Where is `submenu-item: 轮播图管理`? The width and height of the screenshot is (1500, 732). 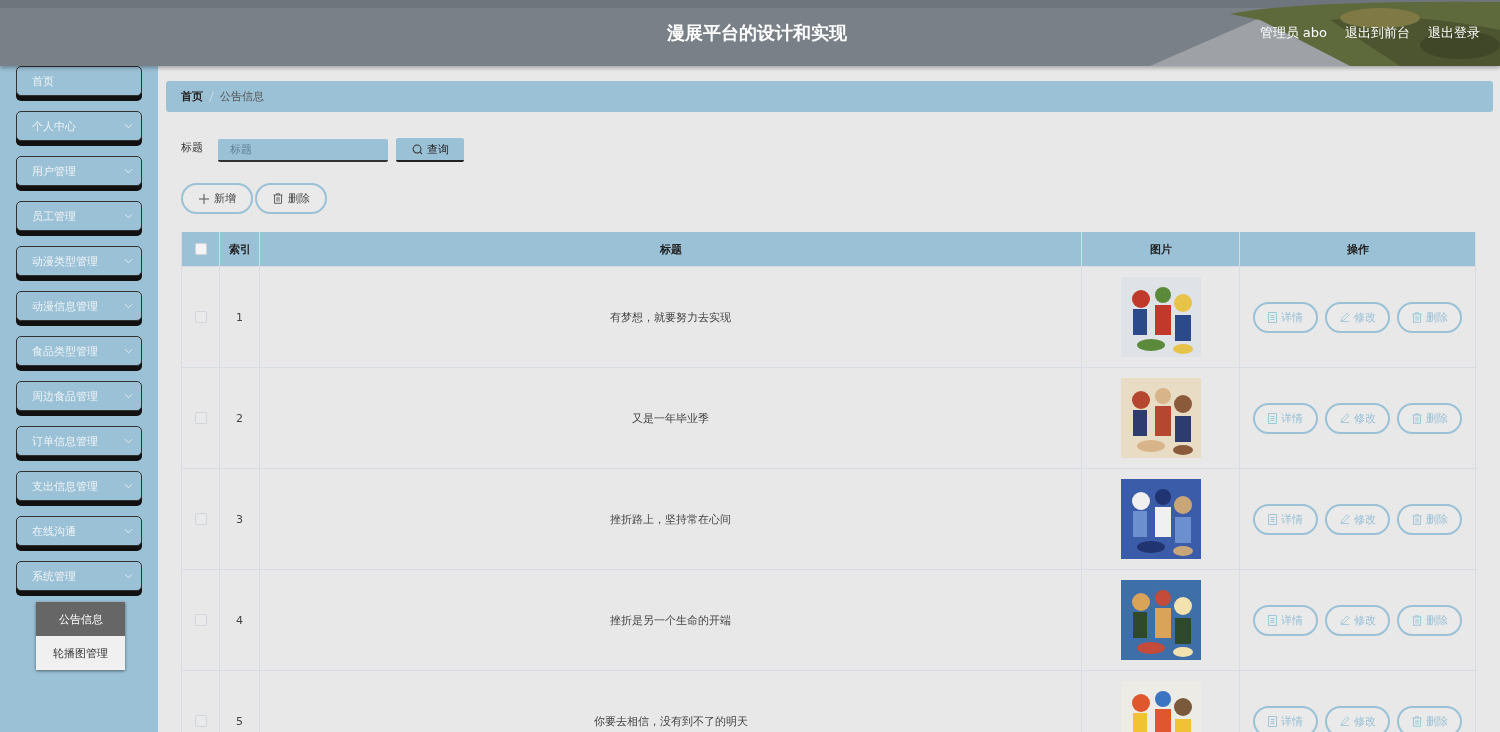
submenu-item: 轮播图管理 is located at coordinates (80, 653).